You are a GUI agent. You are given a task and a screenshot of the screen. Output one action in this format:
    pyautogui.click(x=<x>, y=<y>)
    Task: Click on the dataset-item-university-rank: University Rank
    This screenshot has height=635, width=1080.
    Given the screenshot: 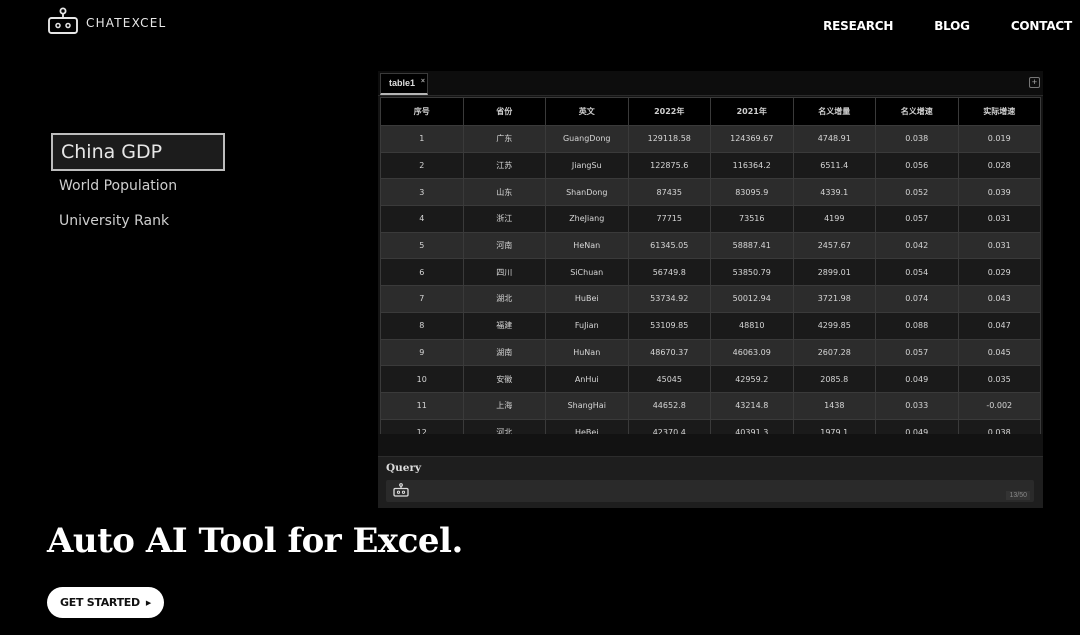 What is the action you would take?
    pyautogui.click(x=138, y=221)
    